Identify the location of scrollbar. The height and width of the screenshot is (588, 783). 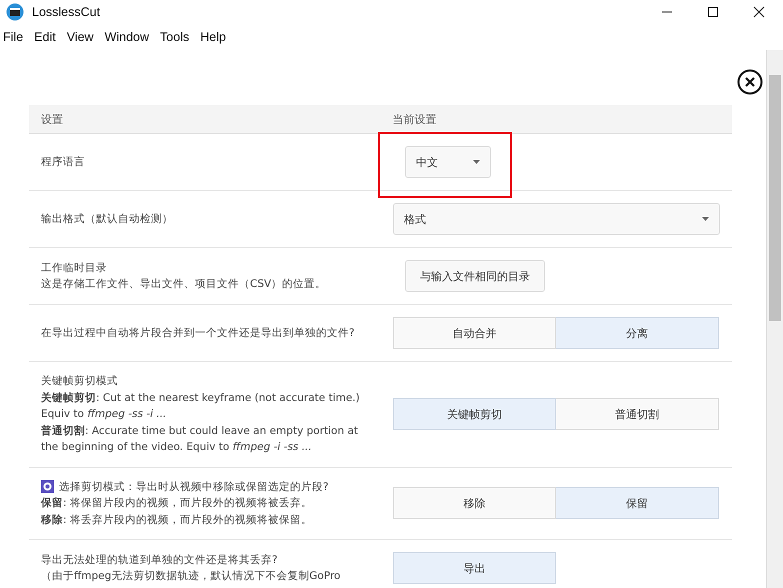
(774, 319).